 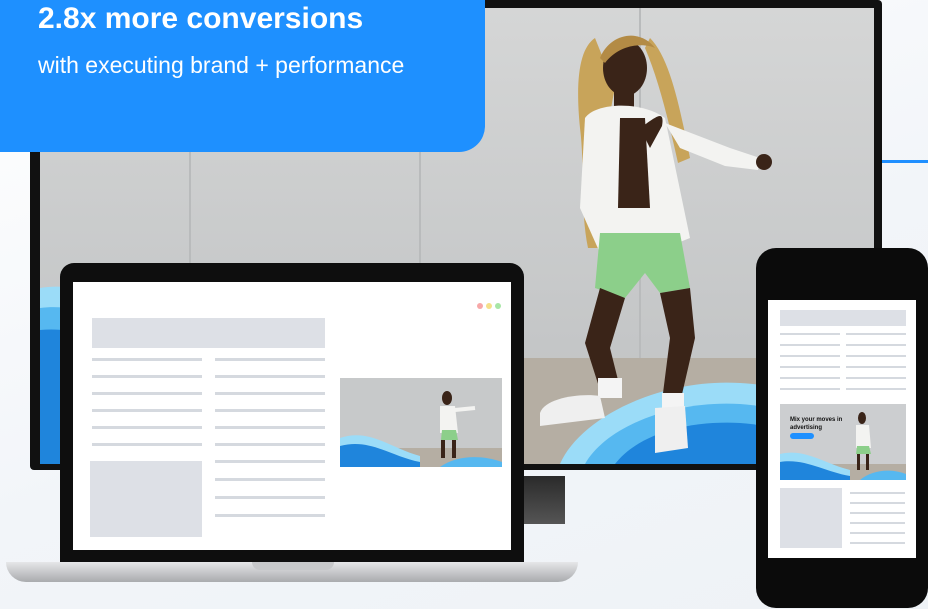 What do you see at coordinates (489, 306) in the screenshot?
I see `window-dot-yellow` at bounding box center [489, 306].